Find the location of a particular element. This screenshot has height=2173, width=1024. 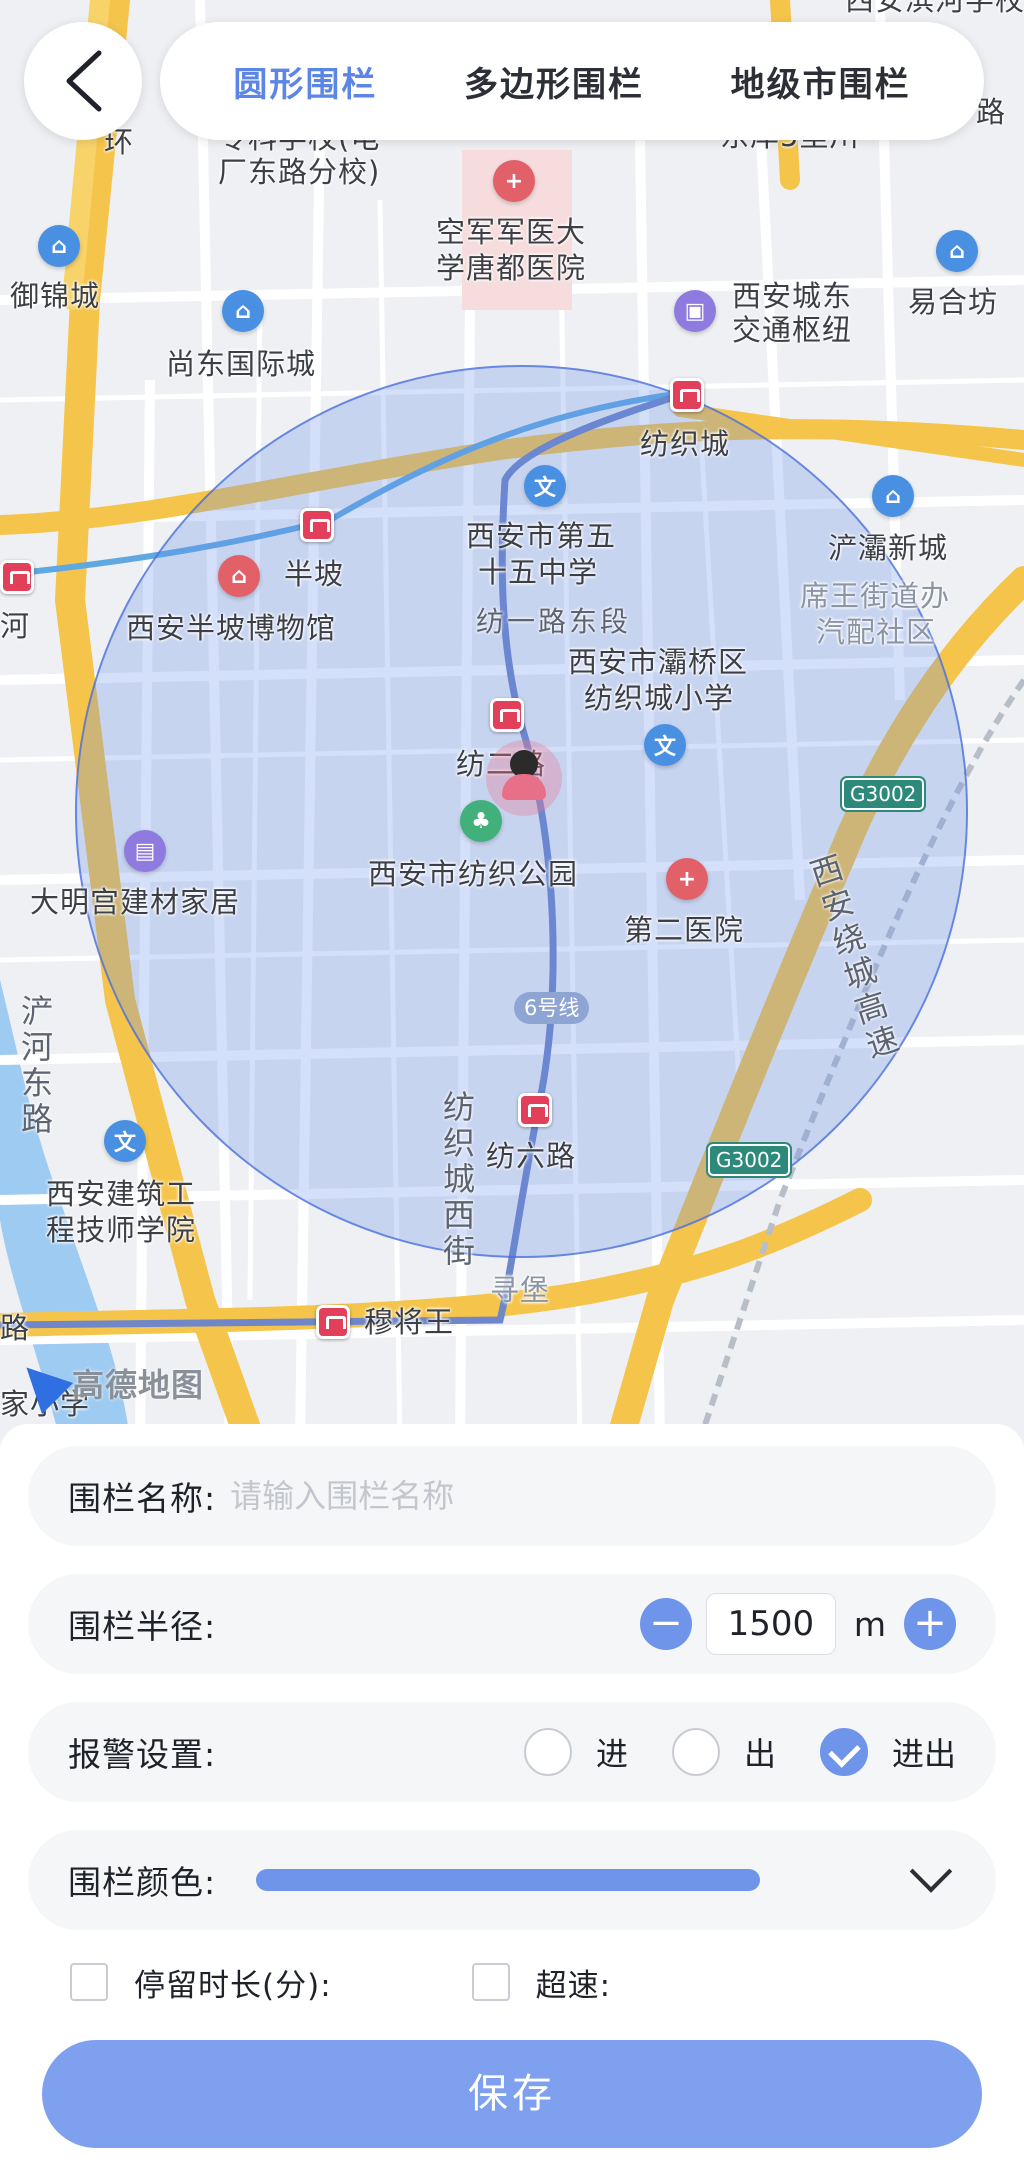

map-label: 学唐都医院 is located at coordinates (511, 268).